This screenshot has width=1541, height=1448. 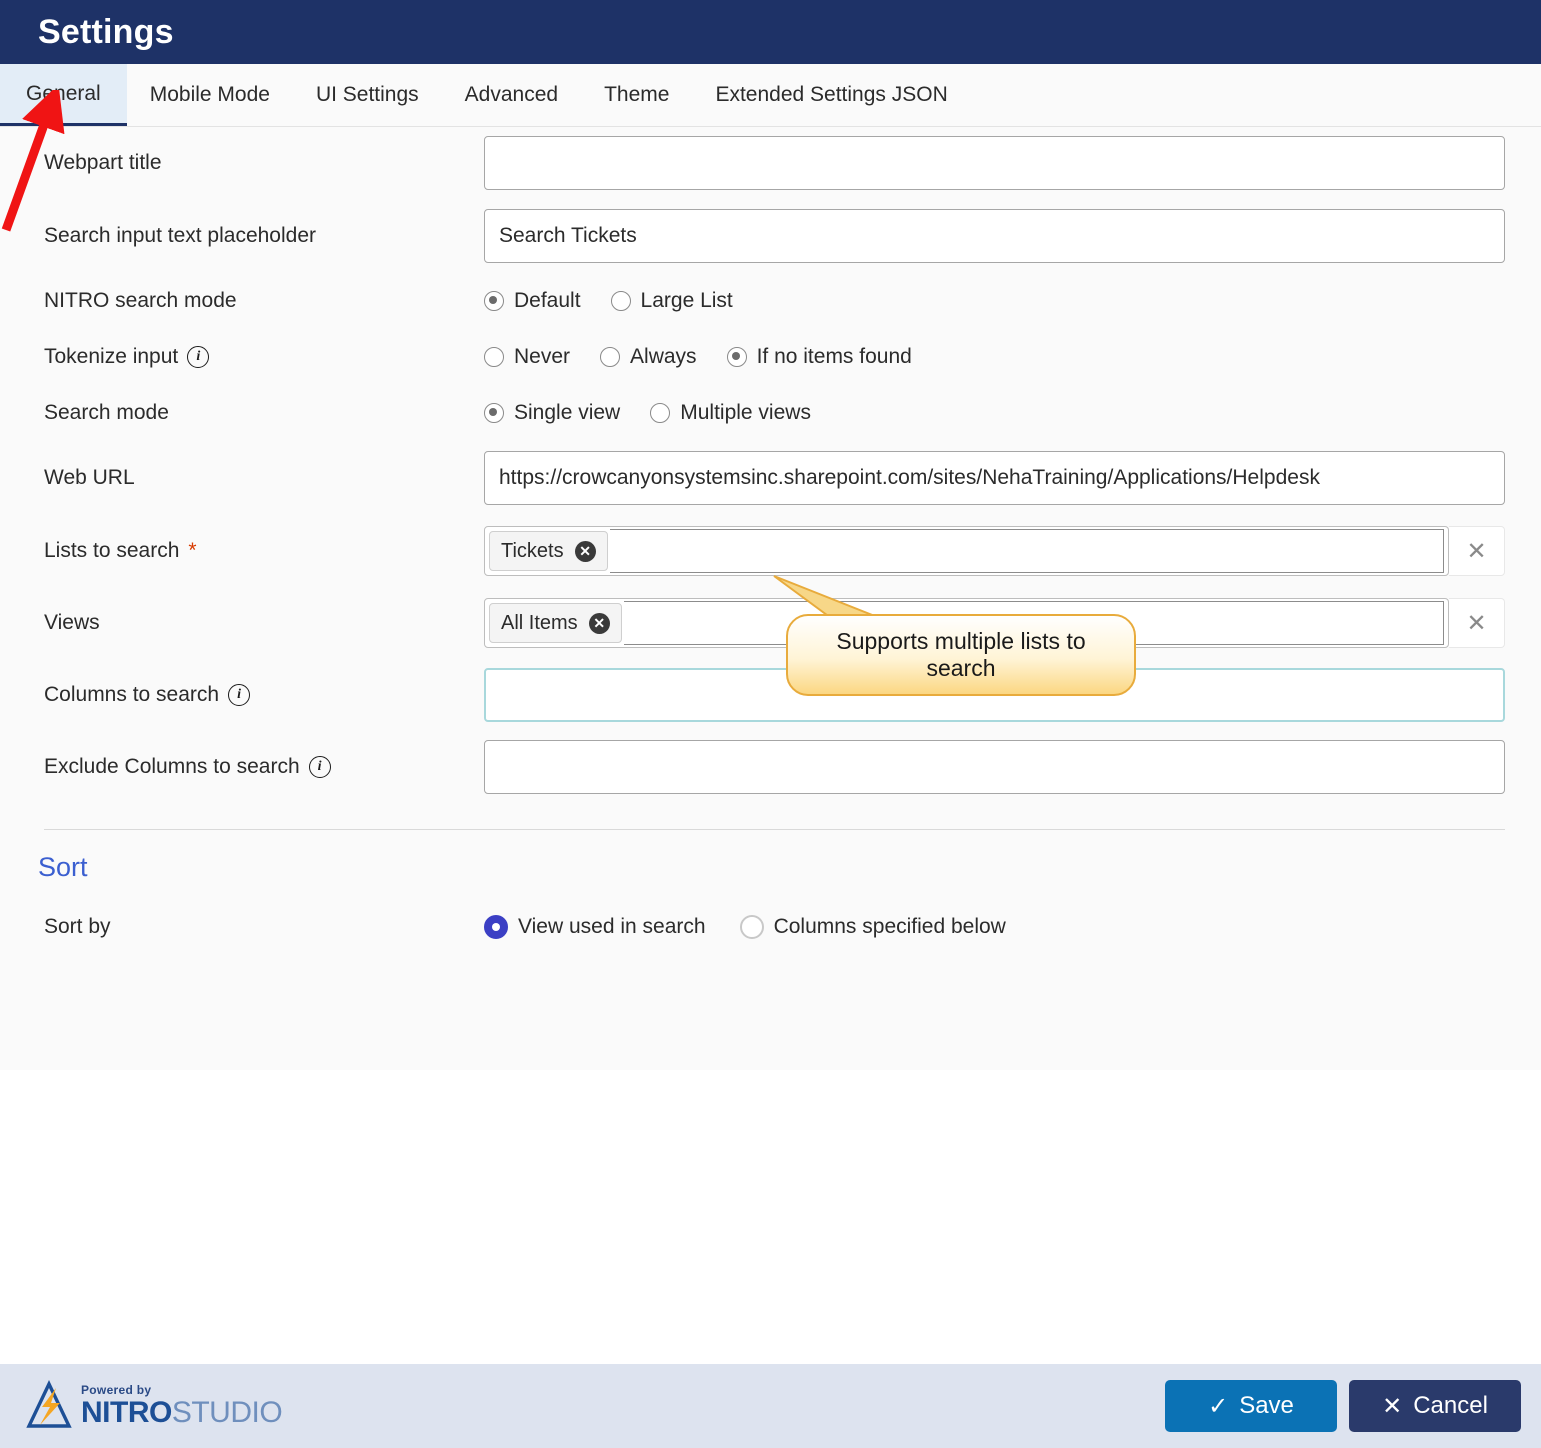 What do you see at coordinates (770, 301) in the screenshot?
I see `field-row-nitro-search-mode: NITRO search mode Default Large List` at bounding box center [770, 301].